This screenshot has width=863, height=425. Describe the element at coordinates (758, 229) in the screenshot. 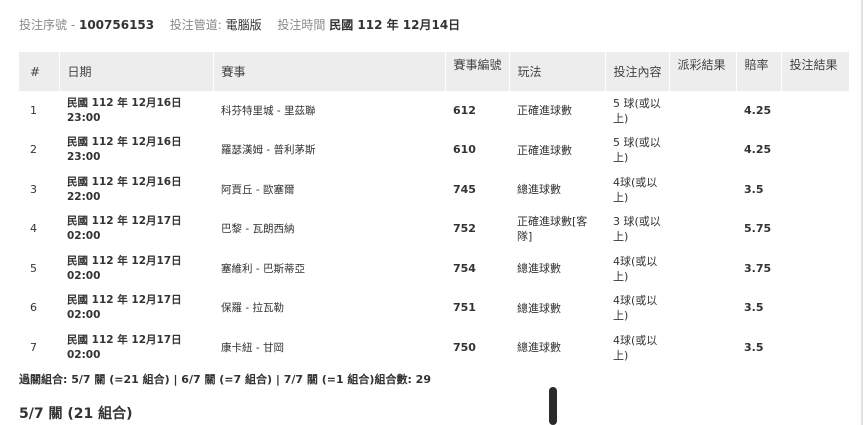

I see `row-odds: 5.75` at that location.